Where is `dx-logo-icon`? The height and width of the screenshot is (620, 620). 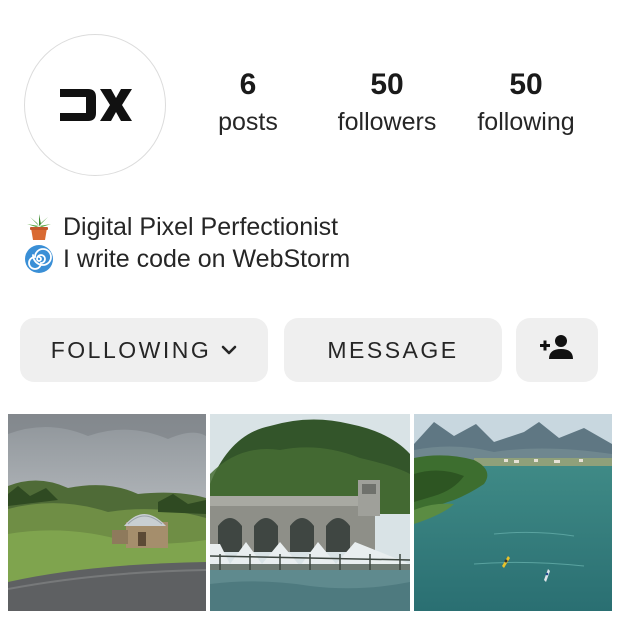
dx-logo-icon is located at coordinates (96, 105).